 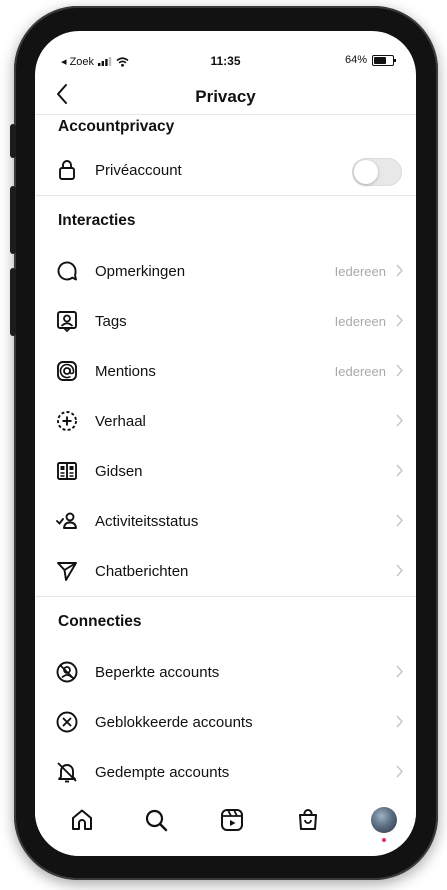 What do you see at coordinates (111, 321) in the screenshot?
I see `row-label: Tags` at bounding box center [111, 321].